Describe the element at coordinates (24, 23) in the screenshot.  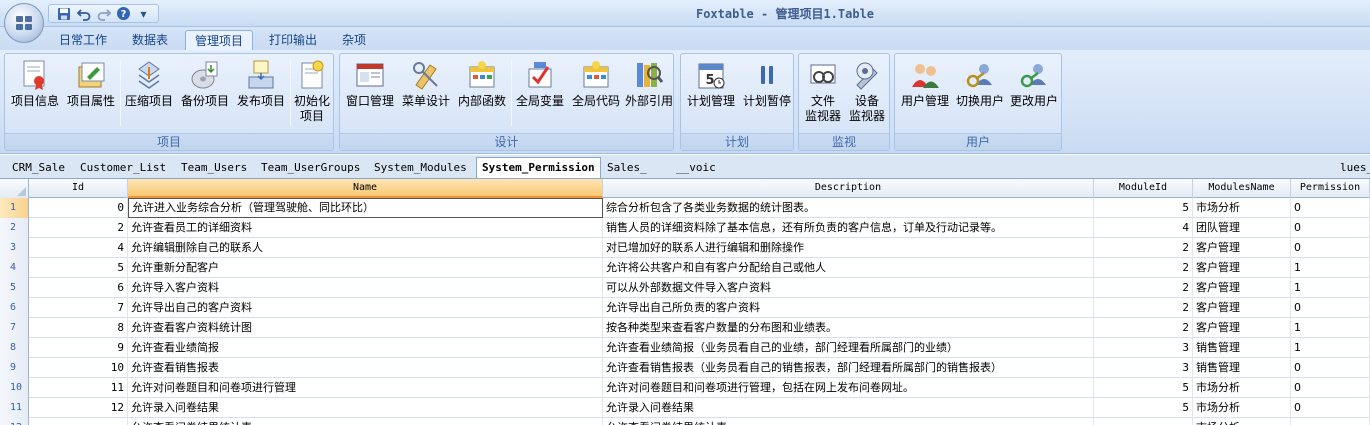
I see `application-menu-button` at that location.